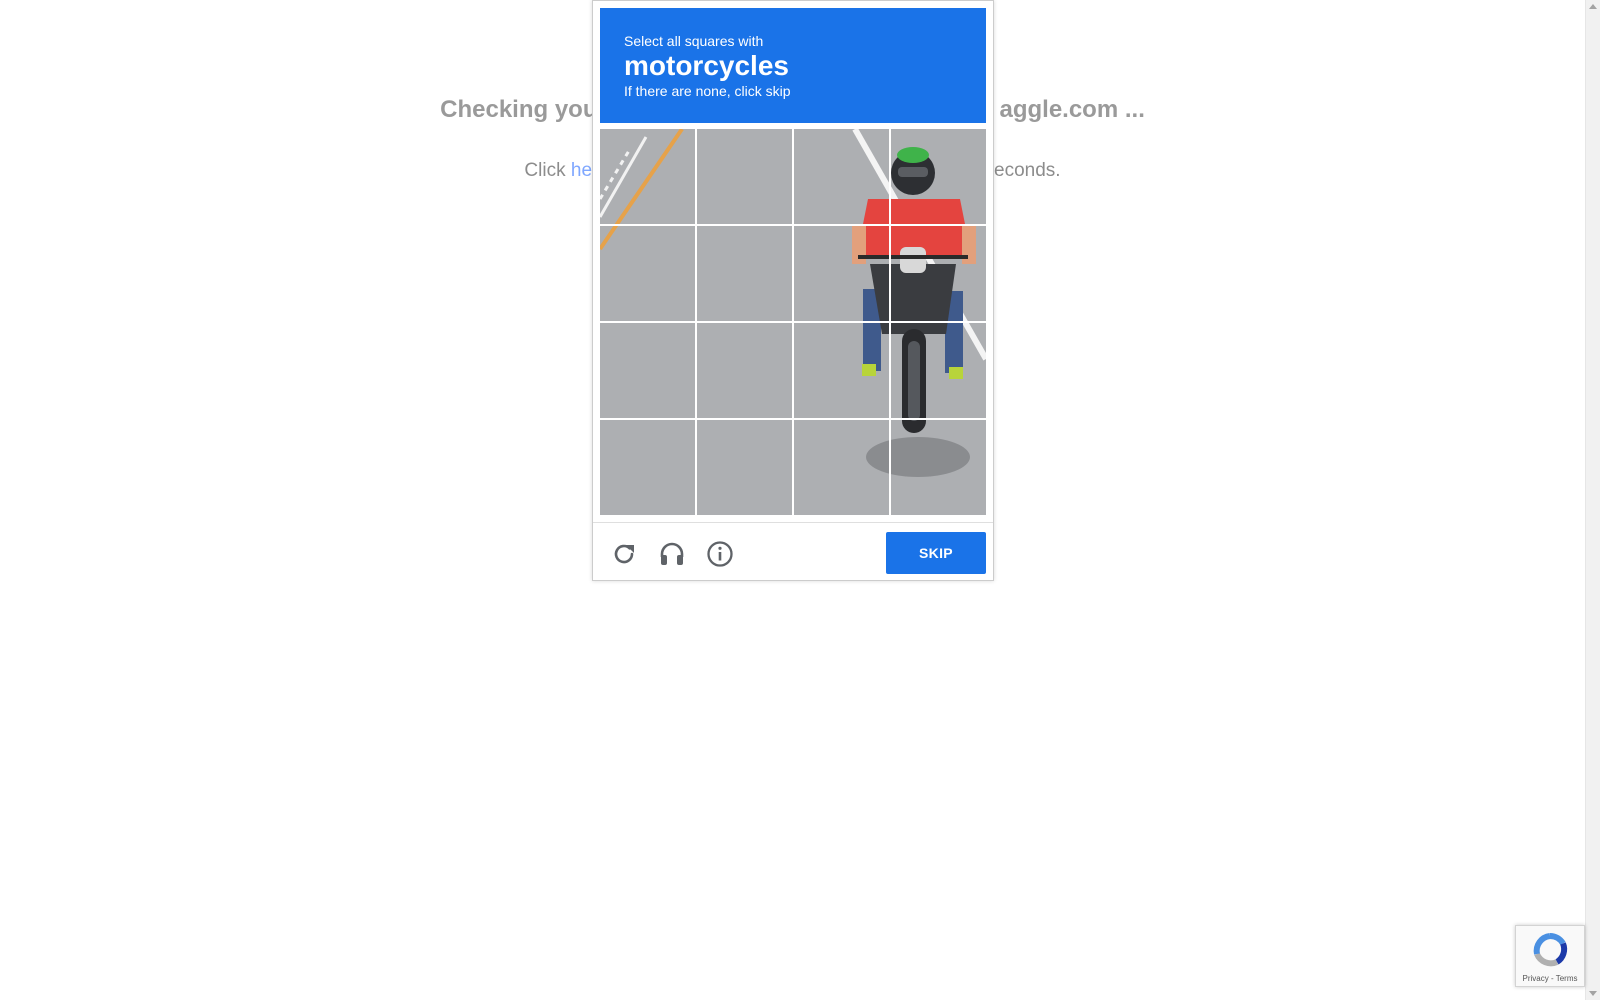 The width and height of the screenshot is (1600, 1000). I want to click on footer-divider, so click(793, 522).